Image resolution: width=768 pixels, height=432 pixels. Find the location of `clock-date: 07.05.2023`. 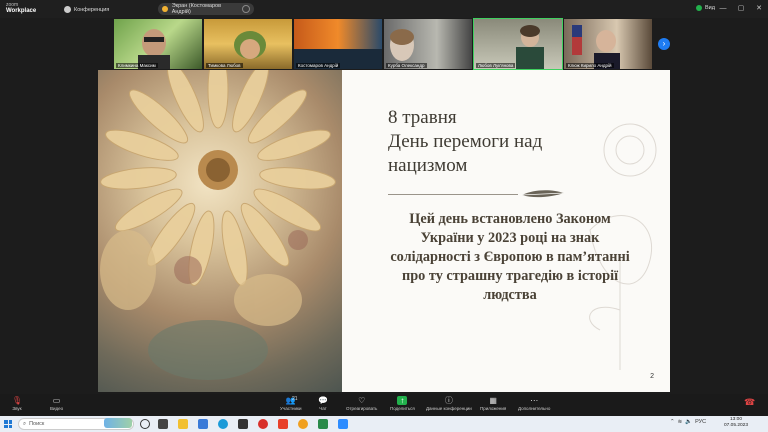

clock-date: 07.05.2023 is located at coordinates (736, 425).